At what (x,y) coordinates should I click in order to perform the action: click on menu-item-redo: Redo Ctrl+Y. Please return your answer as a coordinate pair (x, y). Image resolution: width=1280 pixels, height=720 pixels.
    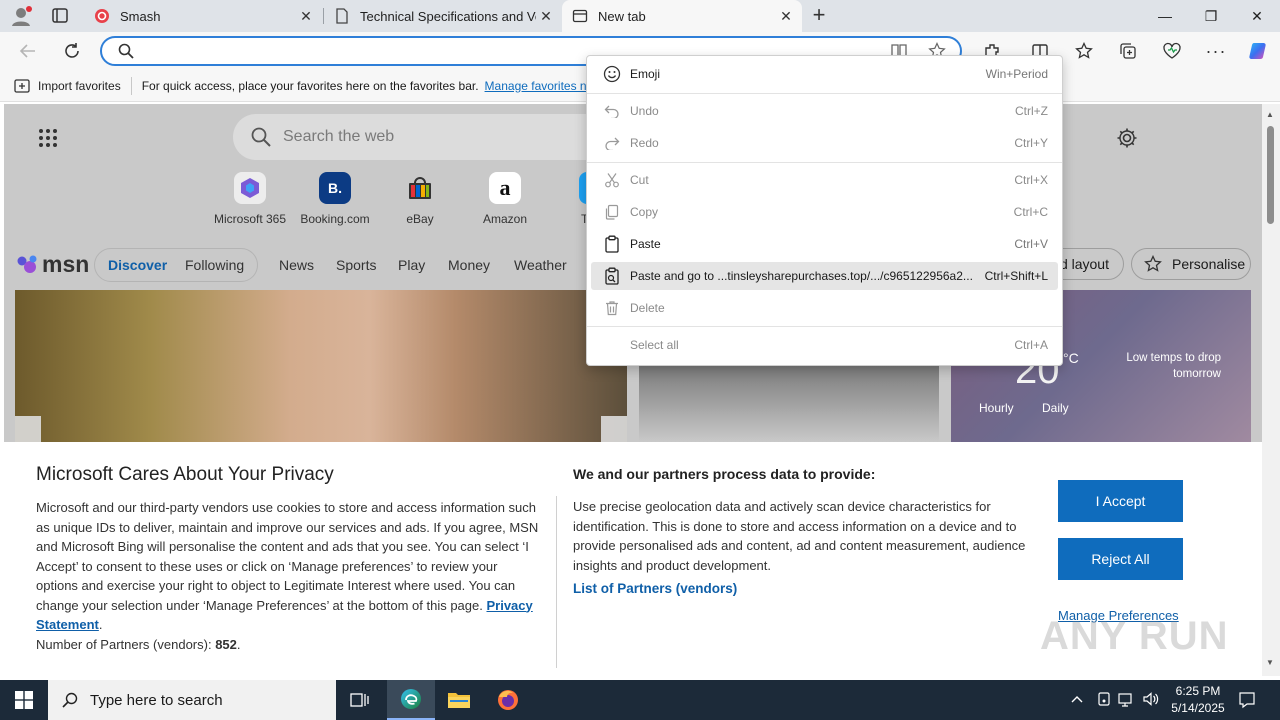
    Looking at the image, I should click on (824, 143).